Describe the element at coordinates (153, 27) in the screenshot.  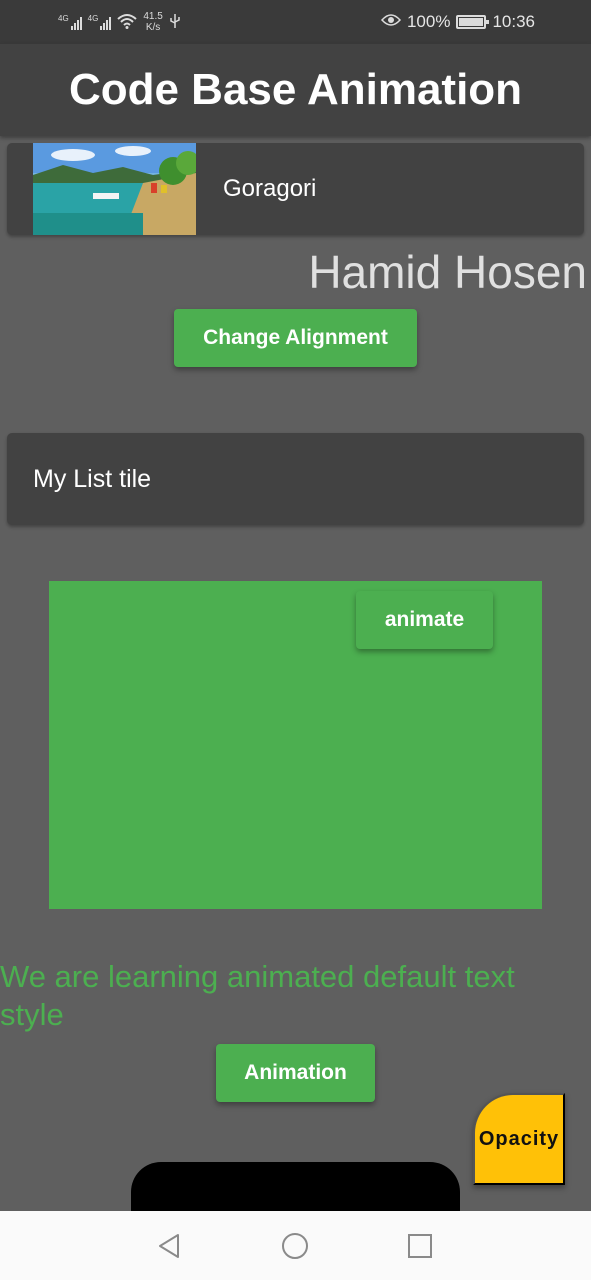
I see `network-speed-unit: K/s` at that location.